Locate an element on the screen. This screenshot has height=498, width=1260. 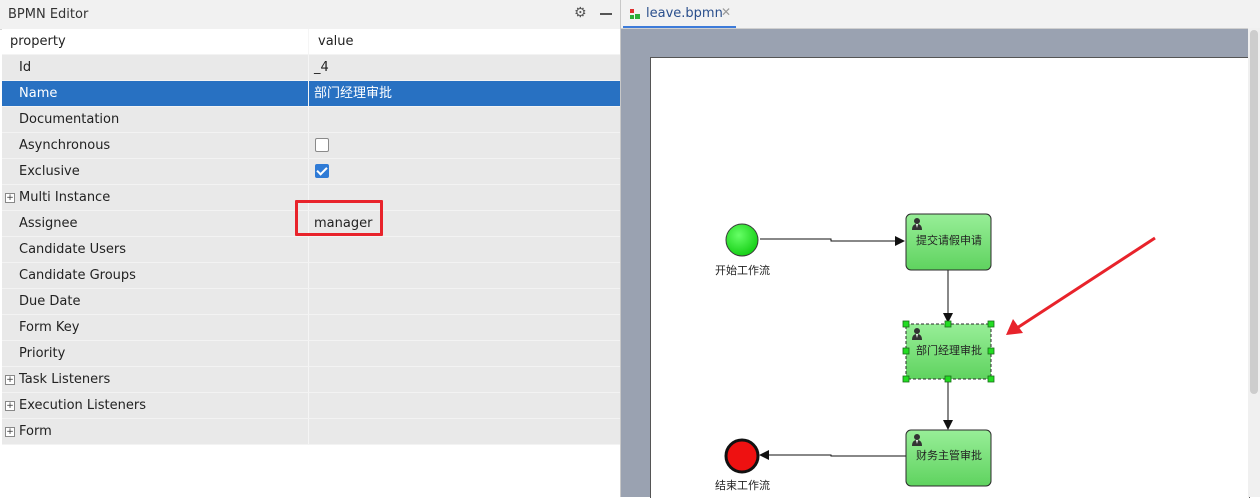
start-event-label: 开始工作流 is located at coordinates (742, 270).